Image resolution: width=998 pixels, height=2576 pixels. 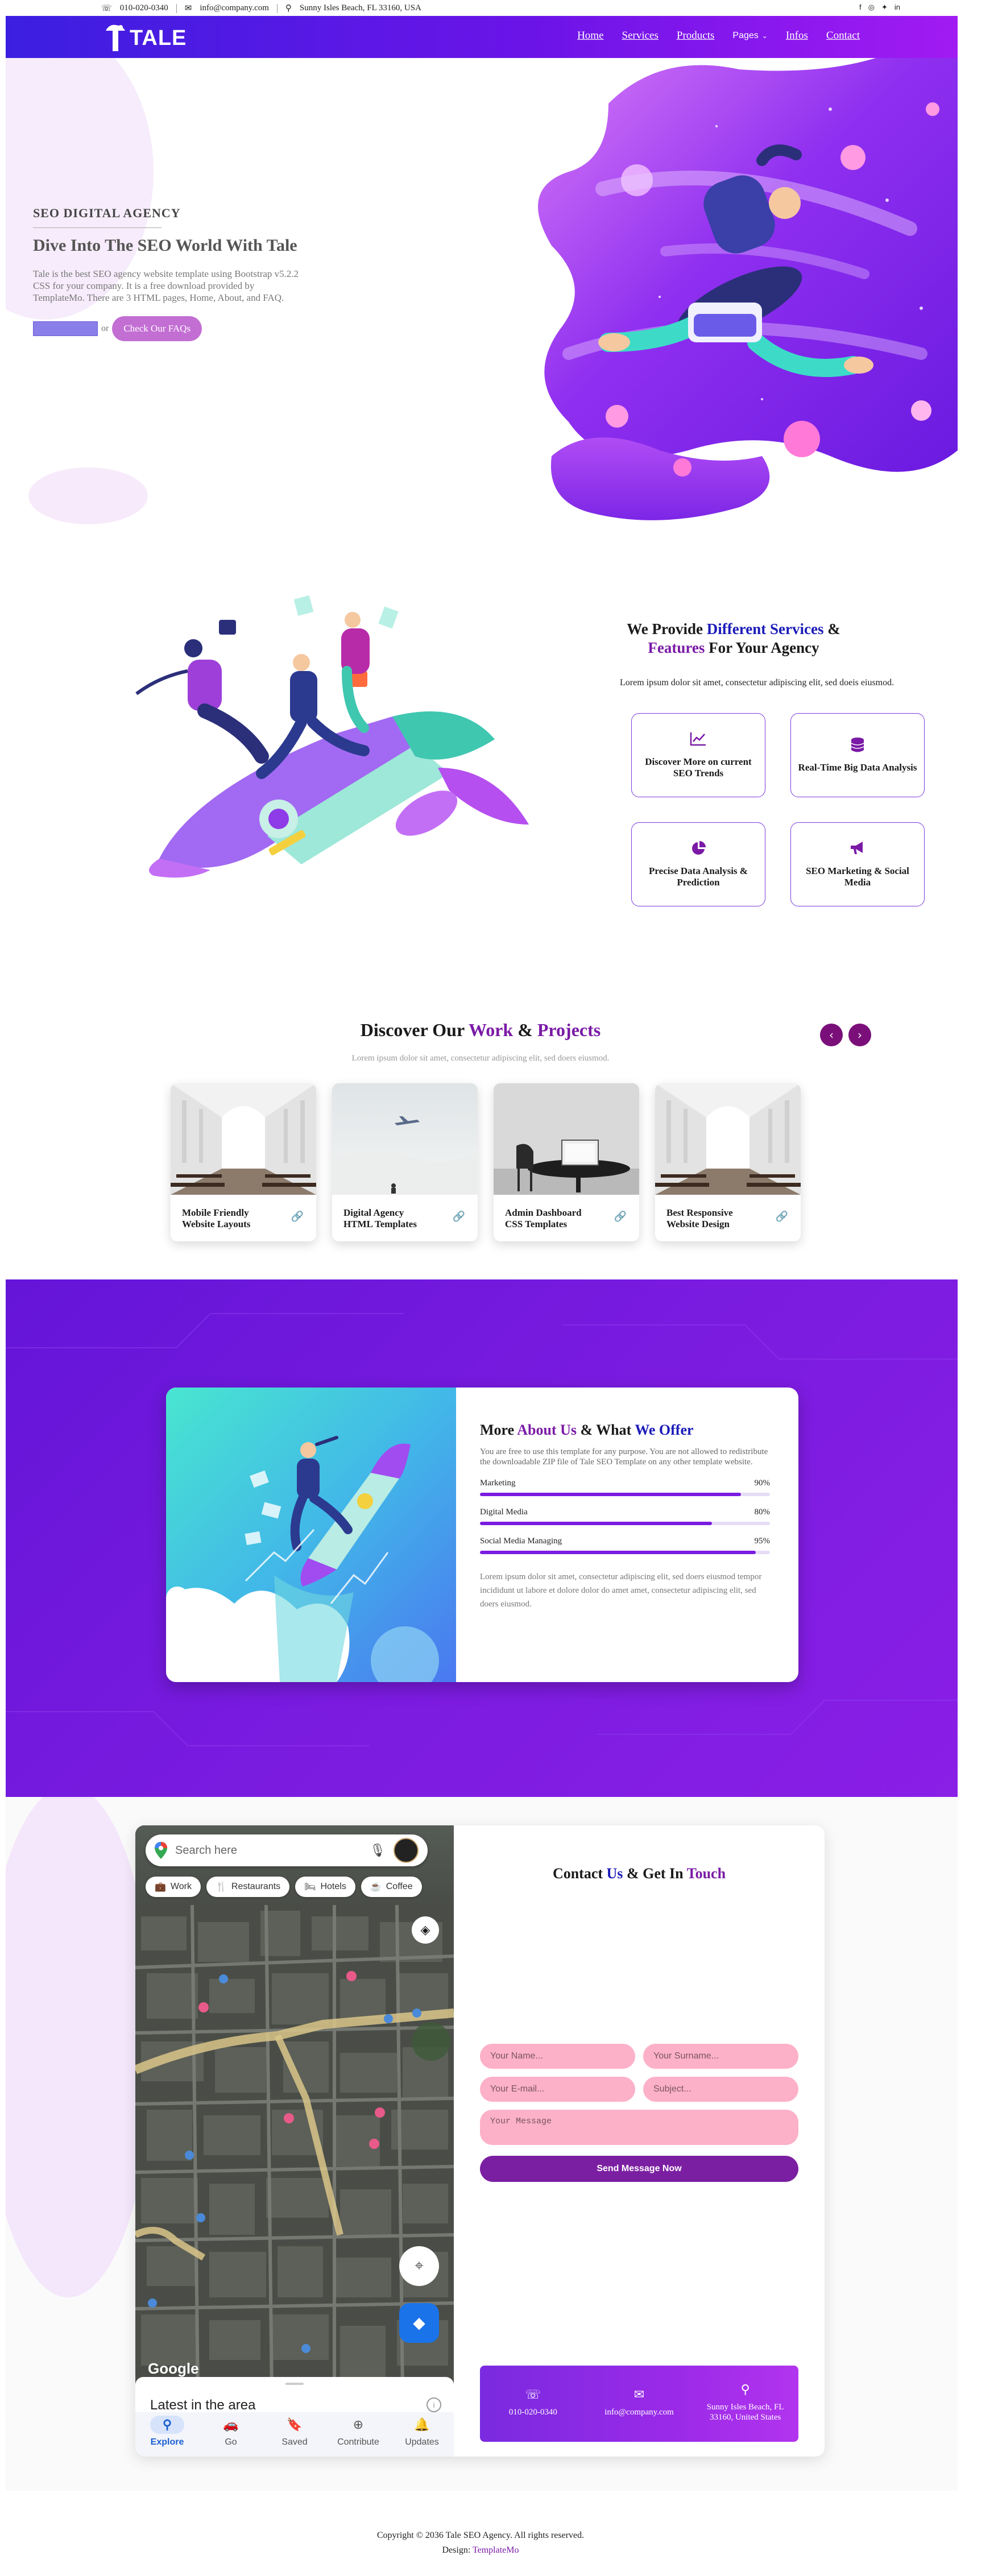 I want to click on topbar-email: info@company.com, so click(x=234, y=8).